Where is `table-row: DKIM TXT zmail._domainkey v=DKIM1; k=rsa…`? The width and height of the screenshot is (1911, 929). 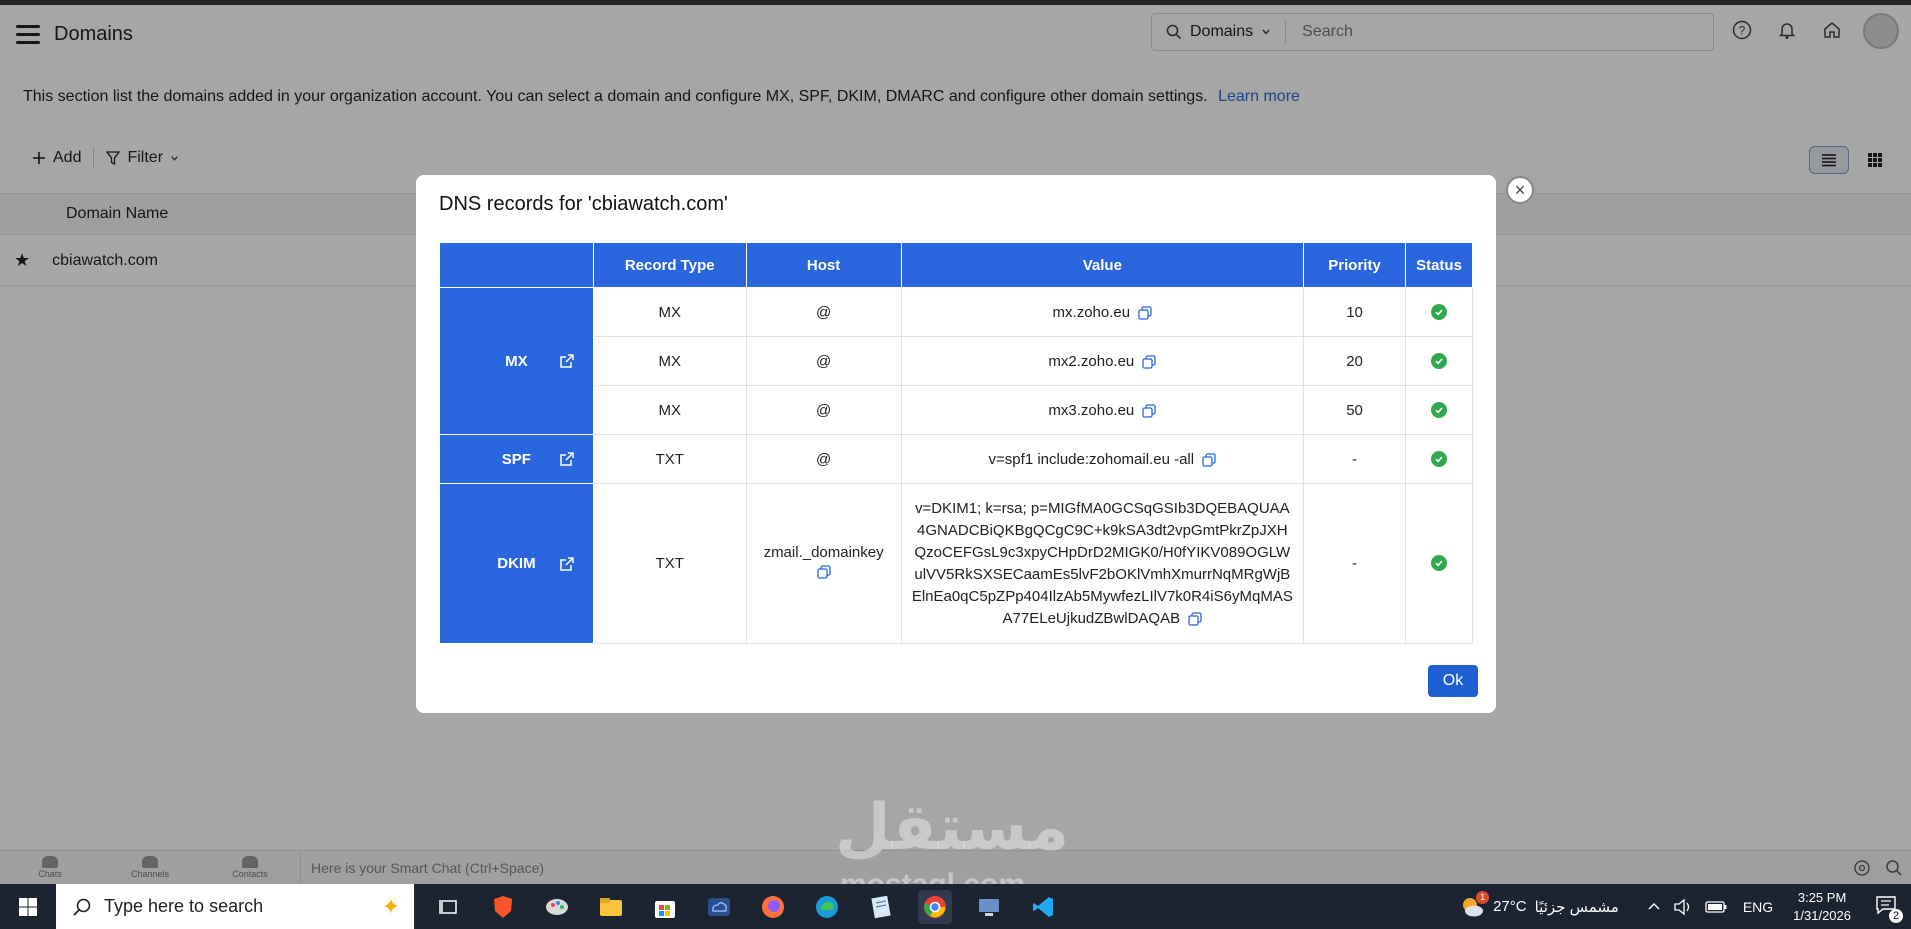 table-row: DKIM TXT zmail._domainkey v=DKIM1; k=rsa… is located at coordinates (956, 563).